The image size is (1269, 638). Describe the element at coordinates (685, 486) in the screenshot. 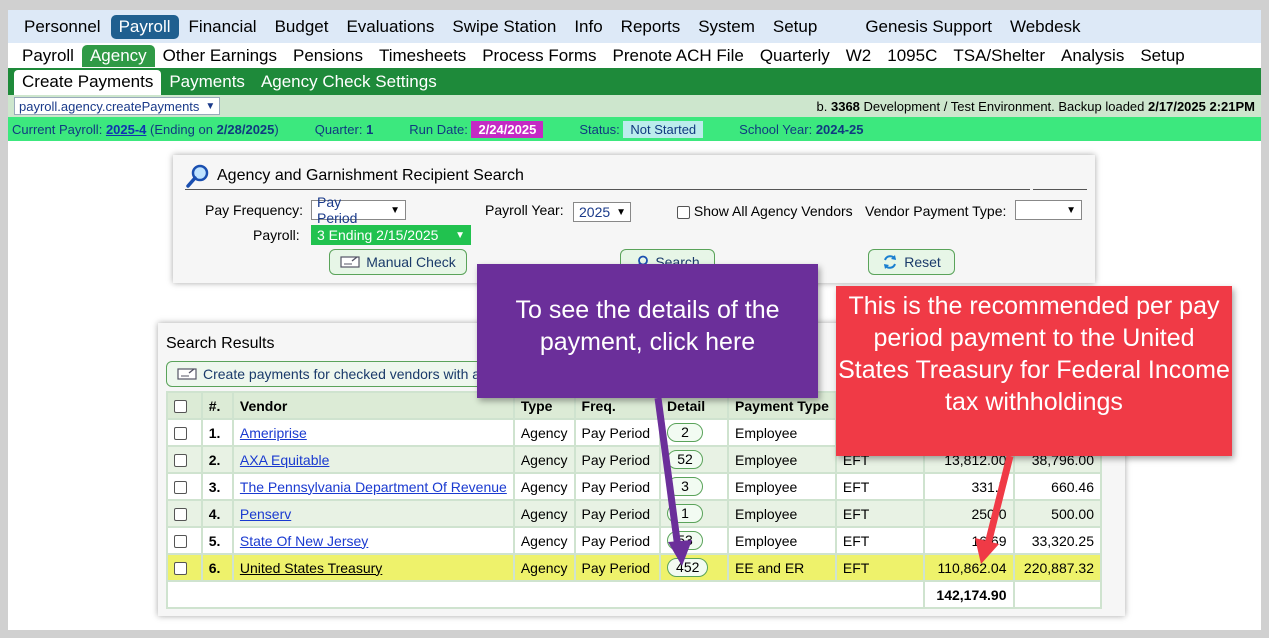

I see `detail-button: 3` at that location.